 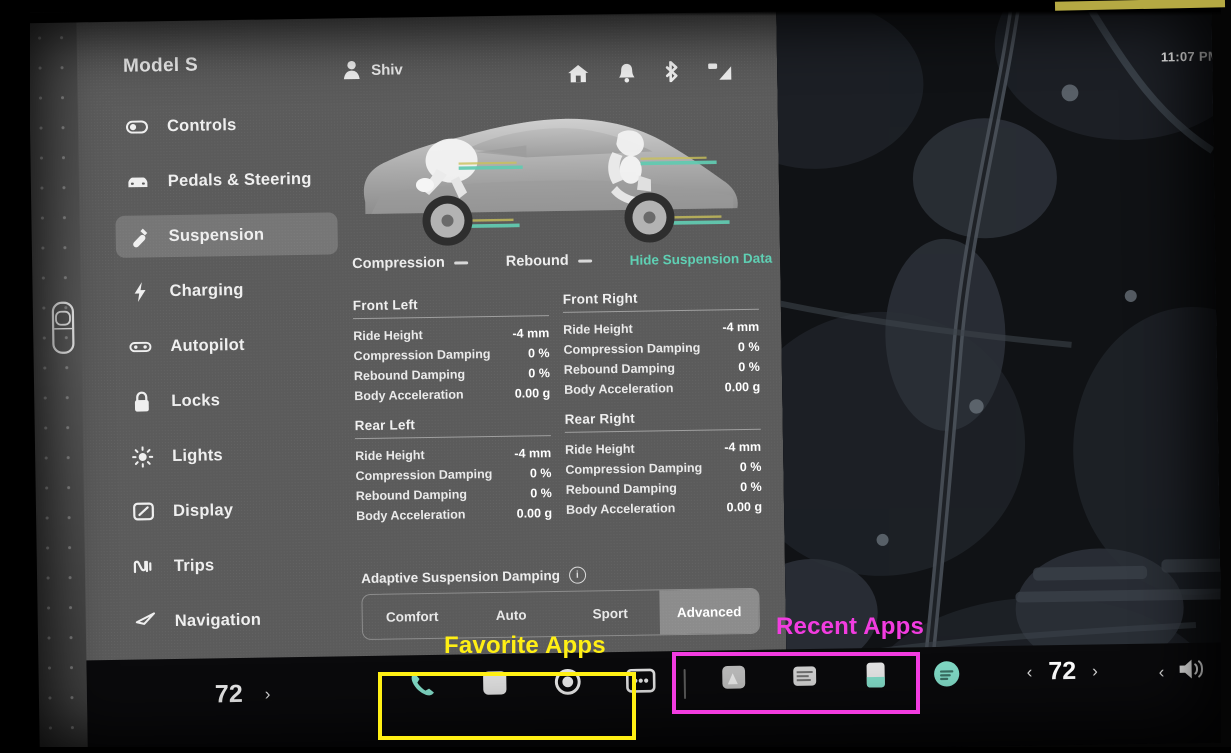 What do you see at coordinates (600, 298) in the screenshot?
I see `corner-title: Front Right` at bounding box center [600, 298].